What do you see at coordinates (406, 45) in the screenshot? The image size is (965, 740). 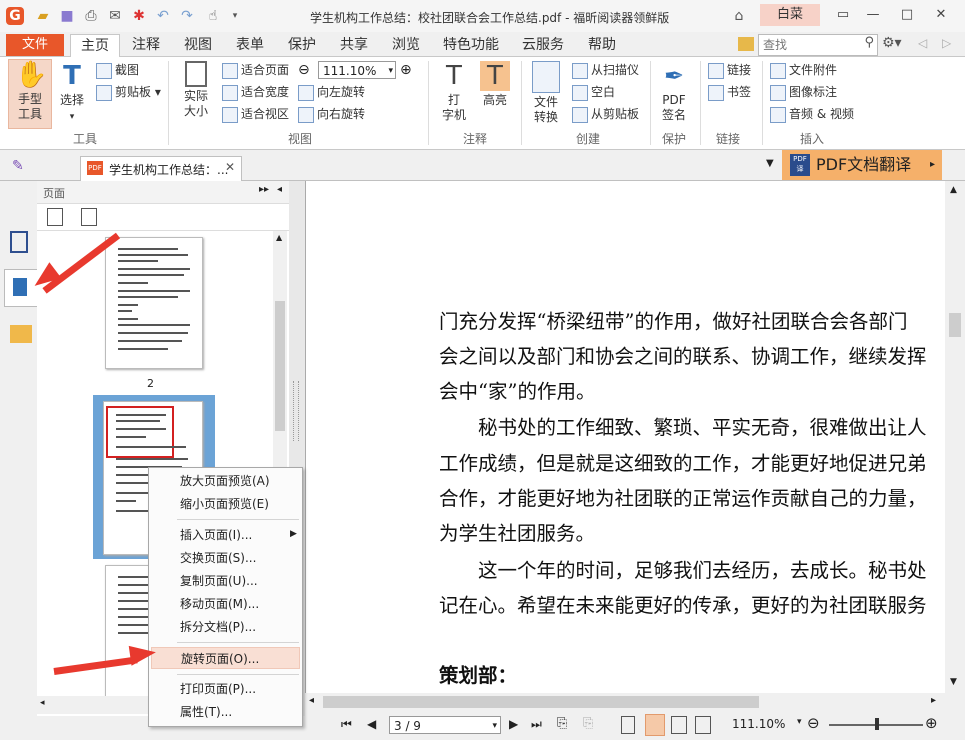 I see `tab-browse: 浏览` at bounding box center [406, 45].